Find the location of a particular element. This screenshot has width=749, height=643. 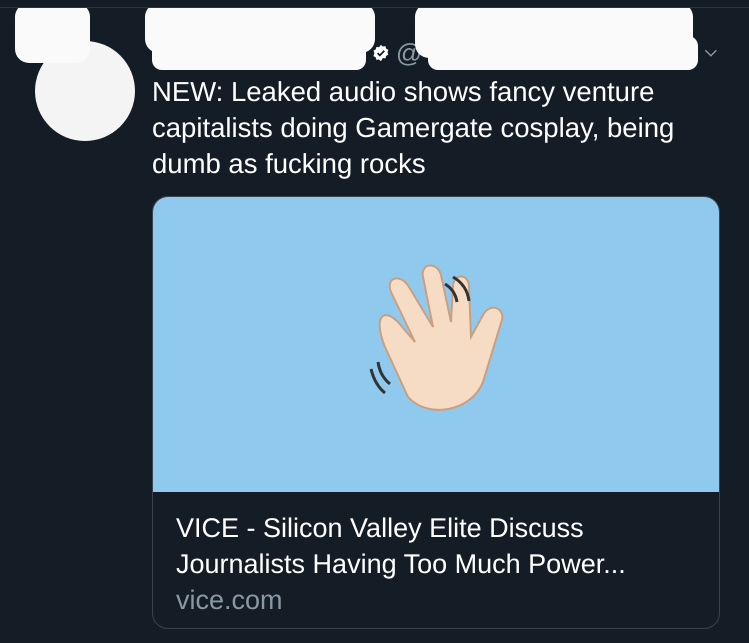

card-domain: vice.com is located at coordinates (230, 600).